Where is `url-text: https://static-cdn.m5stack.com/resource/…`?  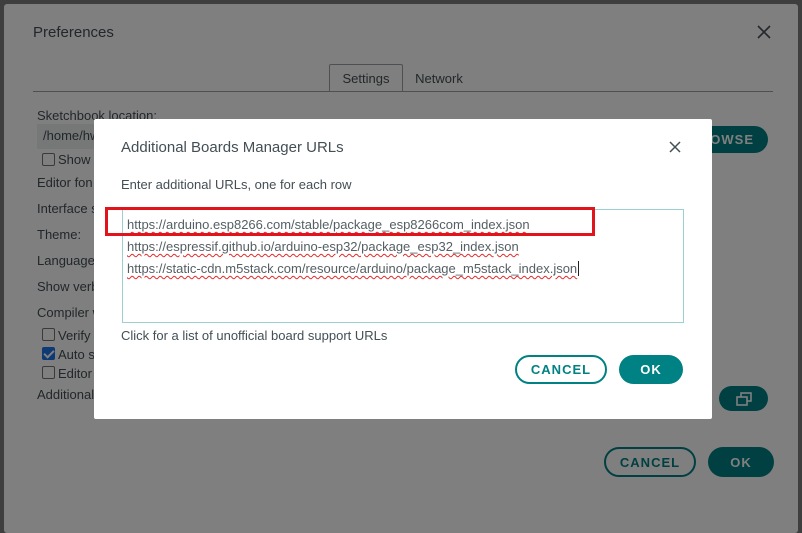 url-text: https://static-cdn.m5stack.com/resource/… is located at coordinates (352, 268).